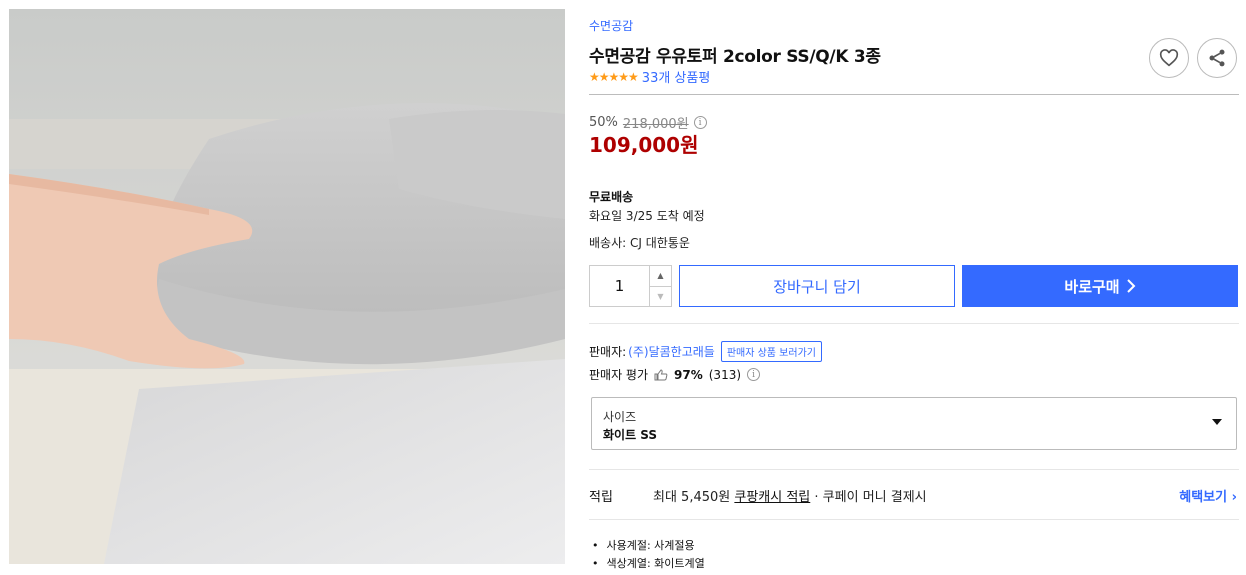  I want to click on product-attributes: 사용계절: 사계절용 색상계열: 화이트계열, so click(648, 555).